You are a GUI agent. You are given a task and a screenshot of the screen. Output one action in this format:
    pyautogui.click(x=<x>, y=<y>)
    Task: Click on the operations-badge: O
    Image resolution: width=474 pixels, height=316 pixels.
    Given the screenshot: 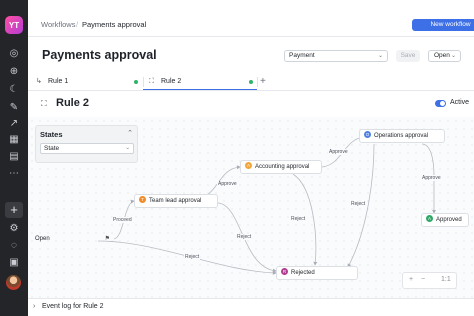 What is the action you would take?
    pyautogui.click(x=367, y=135)
    